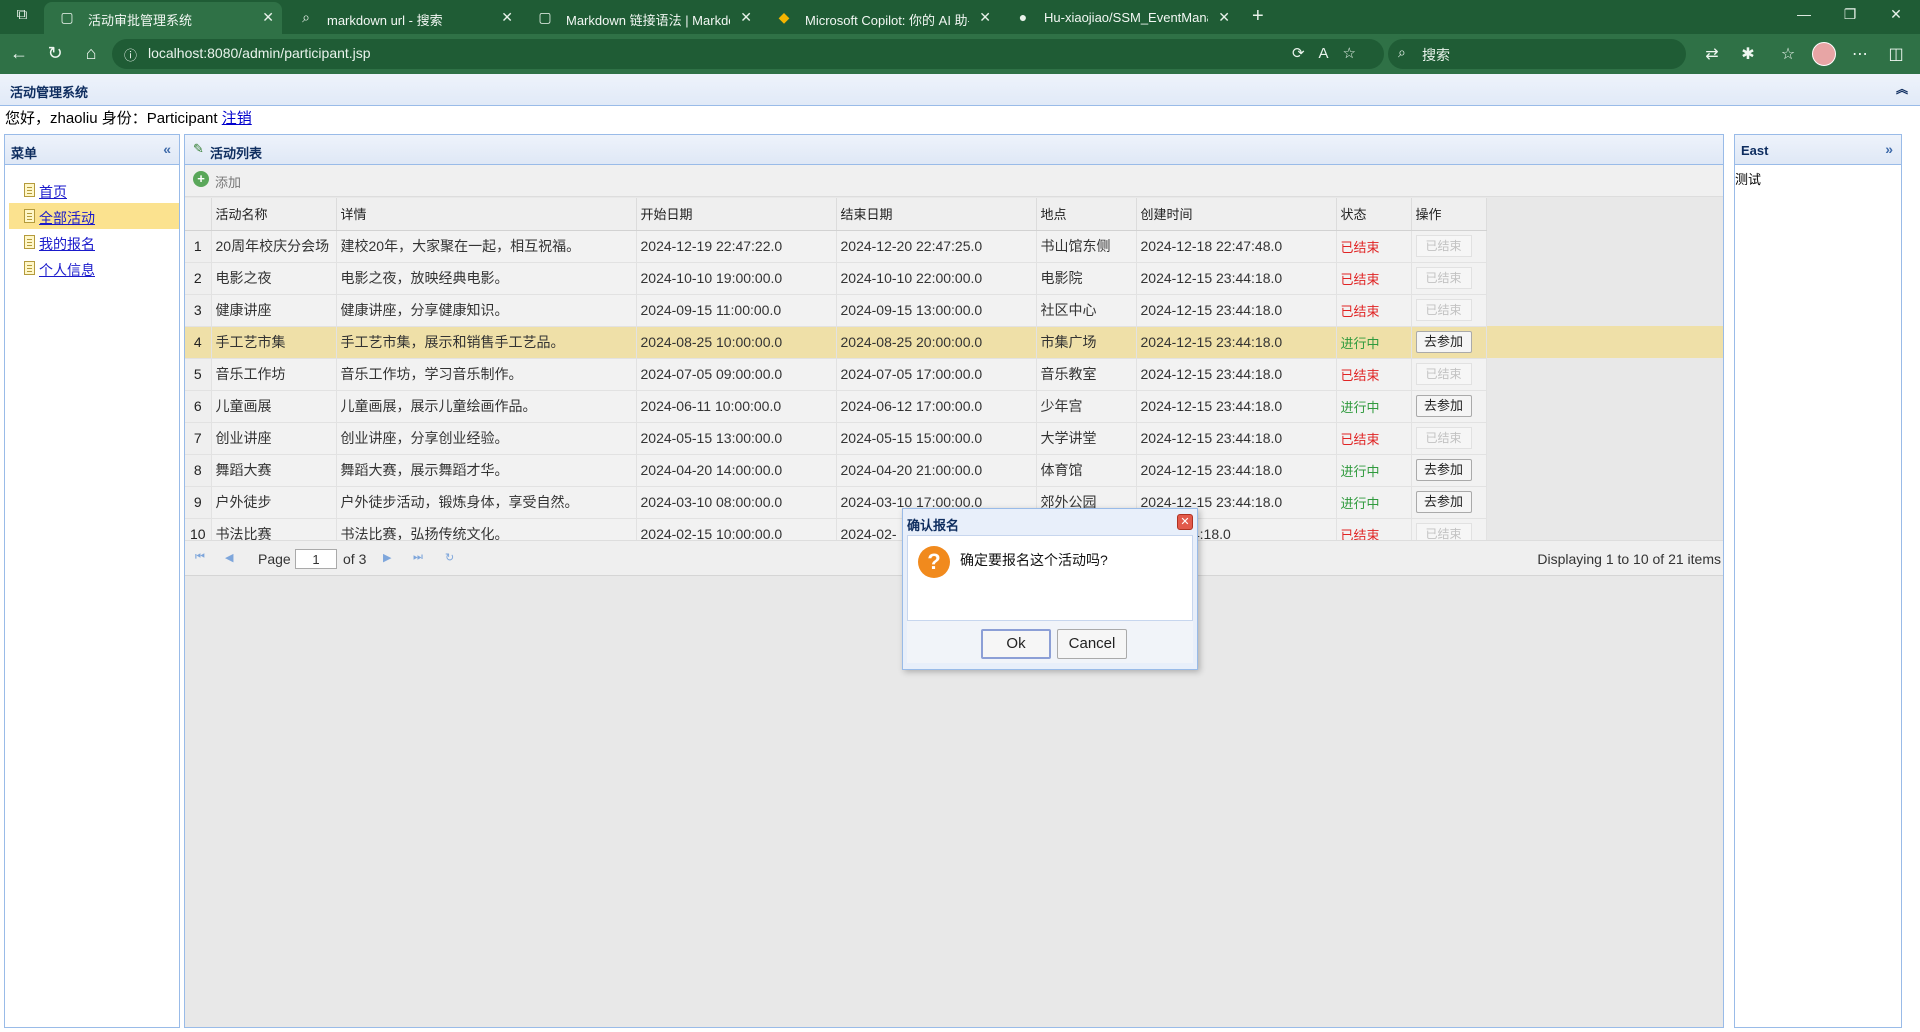 This screenshot has width=1920, height=1032. Describe the element at coordinates (936, 438) in the screenshot. I see `cell-end: 2024-05-15 15:00:00.0` at that location.